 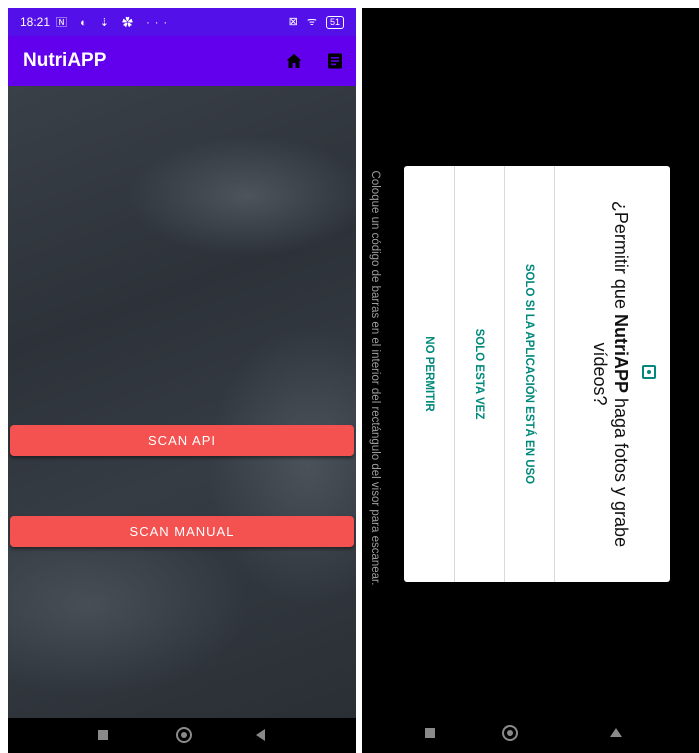 What do you see at coordinates (335, 61) in the screenshot?
I see `list-icon` at bounding box center [335, 61].